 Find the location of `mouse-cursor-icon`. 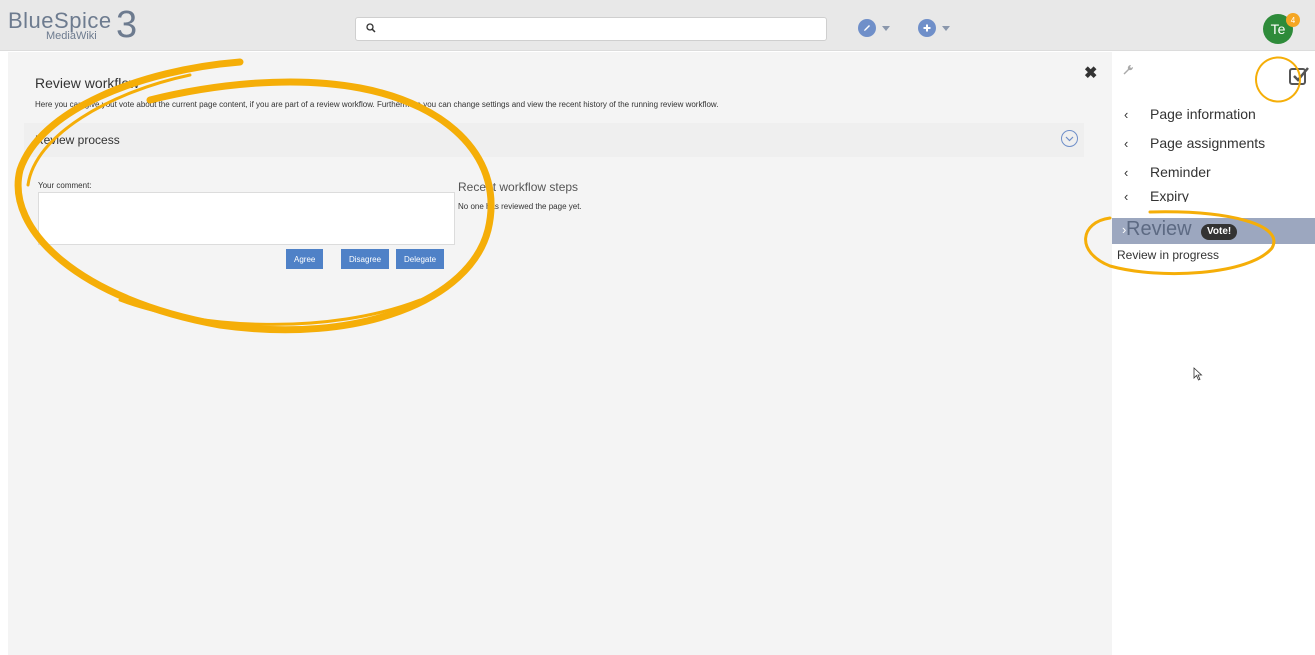

mouse-cursor-icon is located at coordinates (1198, 374).